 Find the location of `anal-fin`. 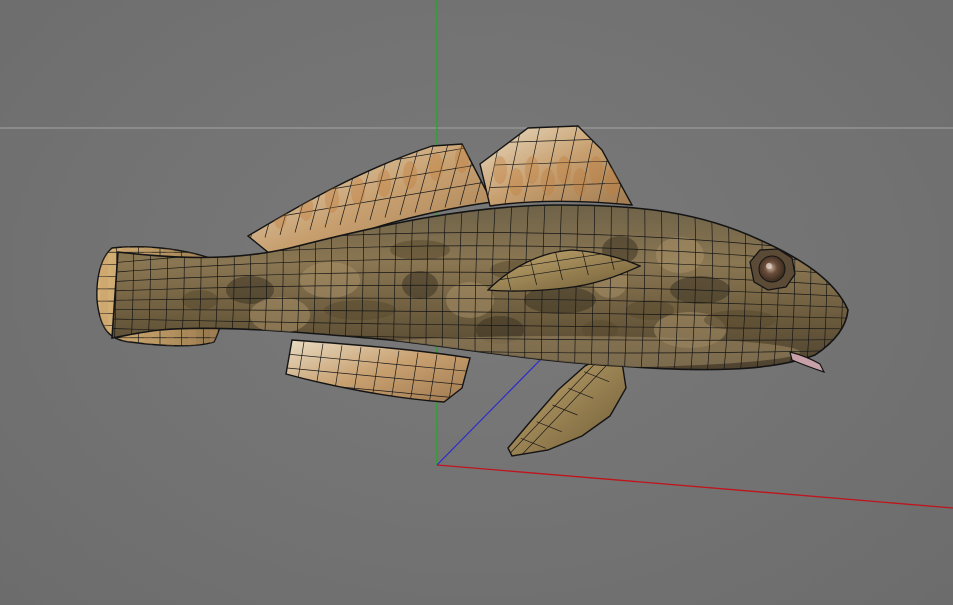

anal-fin is located at coordinates (378, 371).